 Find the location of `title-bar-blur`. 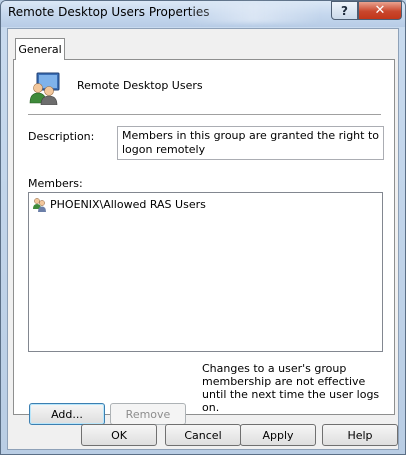

title-bar-blur is located at coordinates (253, 13).